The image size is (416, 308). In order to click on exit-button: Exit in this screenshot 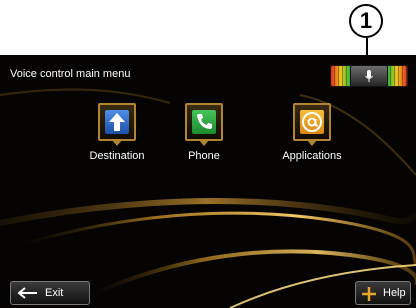, I will do `click(50, 293)`.